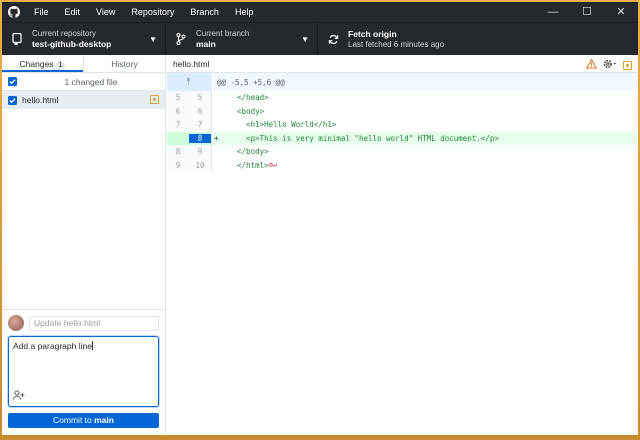  Describe the element at coordinates (200, 165) in the screenshot. I see `new-line-number: 10` at that location.